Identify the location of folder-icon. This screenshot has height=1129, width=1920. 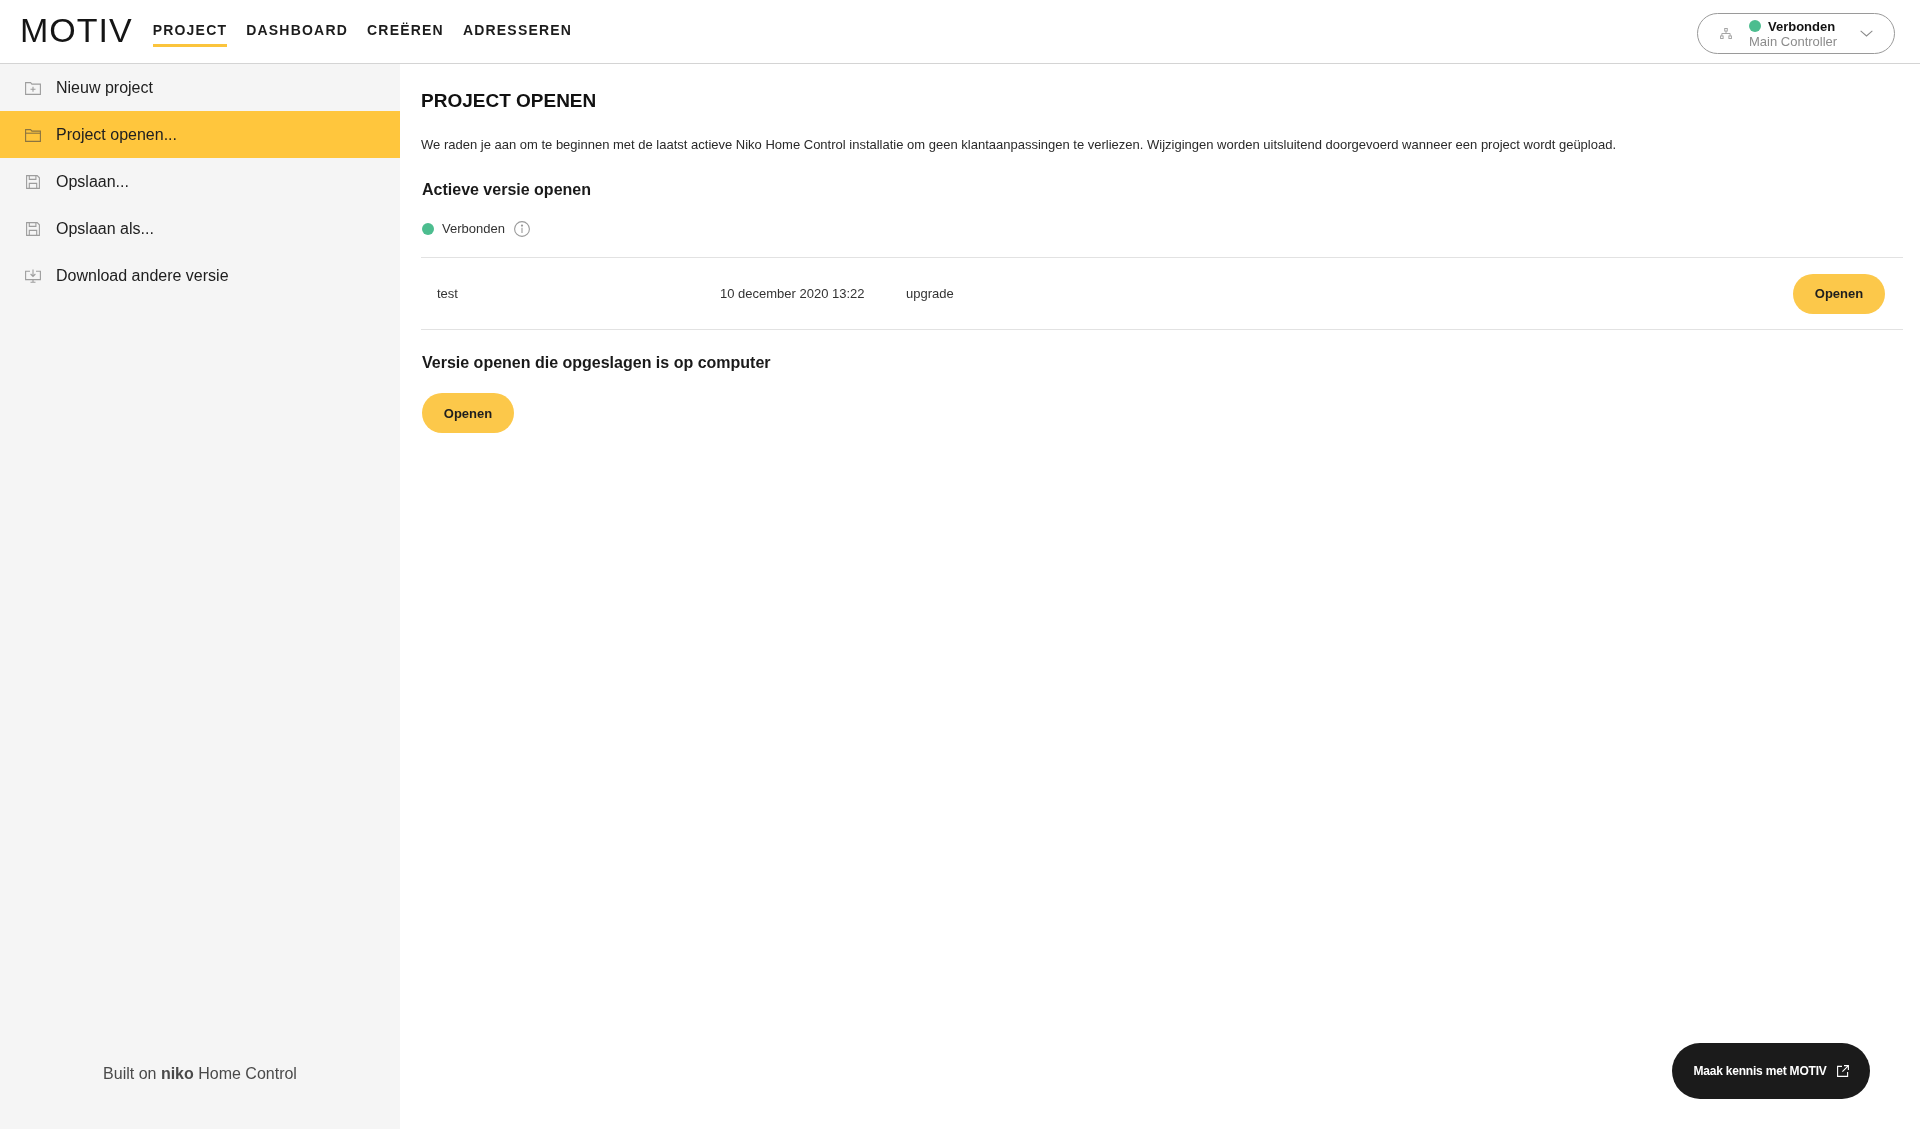
(33, 134).